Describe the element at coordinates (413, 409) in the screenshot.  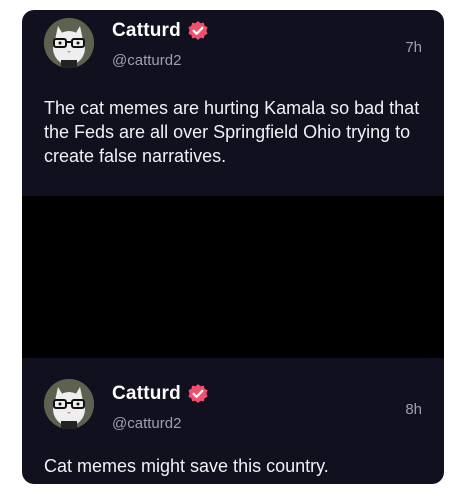
I see `timestamp: 8h` at that location.